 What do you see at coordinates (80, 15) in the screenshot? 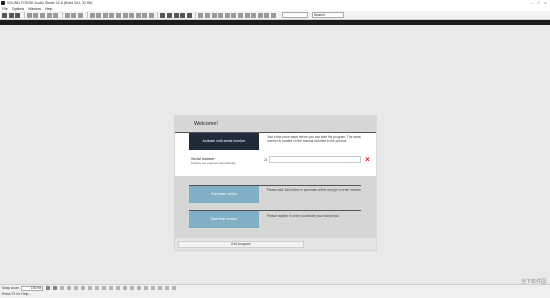
I see `repeat-icon` at bounding box center [80, 15].